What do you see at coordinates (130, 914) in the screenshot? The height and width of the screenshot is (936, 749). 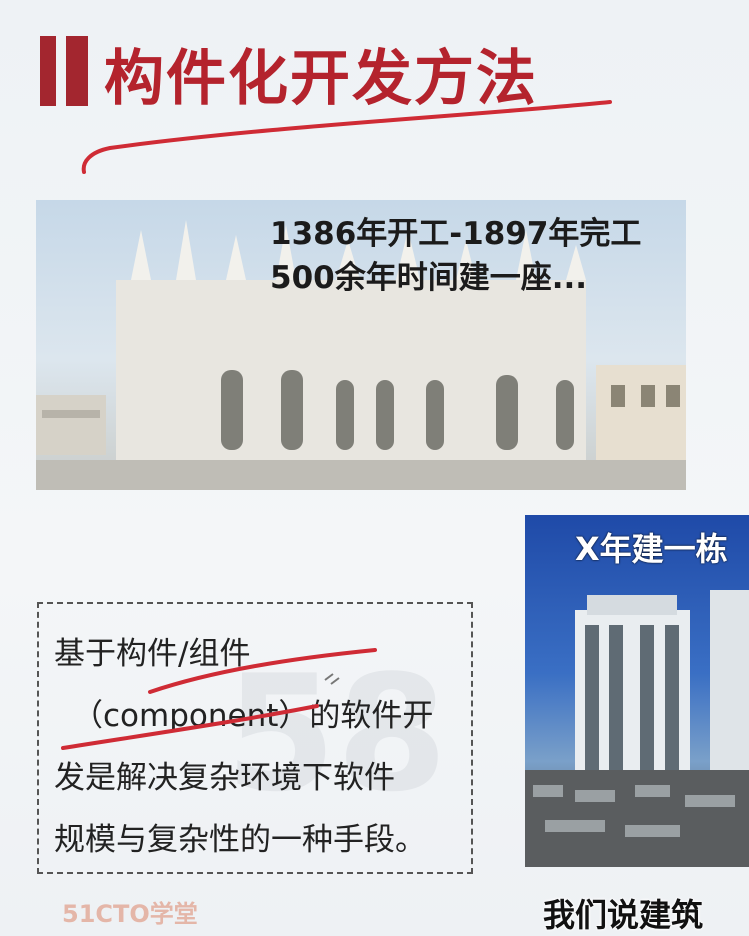 I see `51cto-logo: 51CTO学堂` at bounding box center [130, 914].